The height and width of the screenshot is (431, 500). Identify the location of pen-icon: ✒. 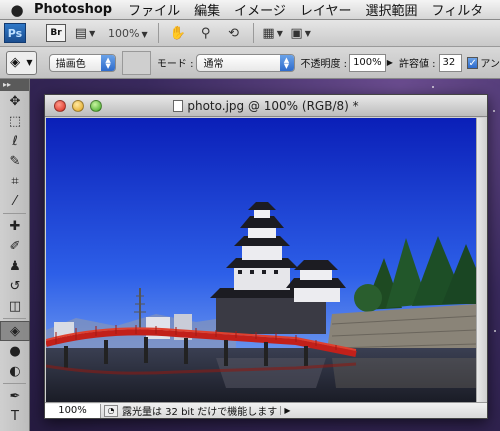
(15, 396).